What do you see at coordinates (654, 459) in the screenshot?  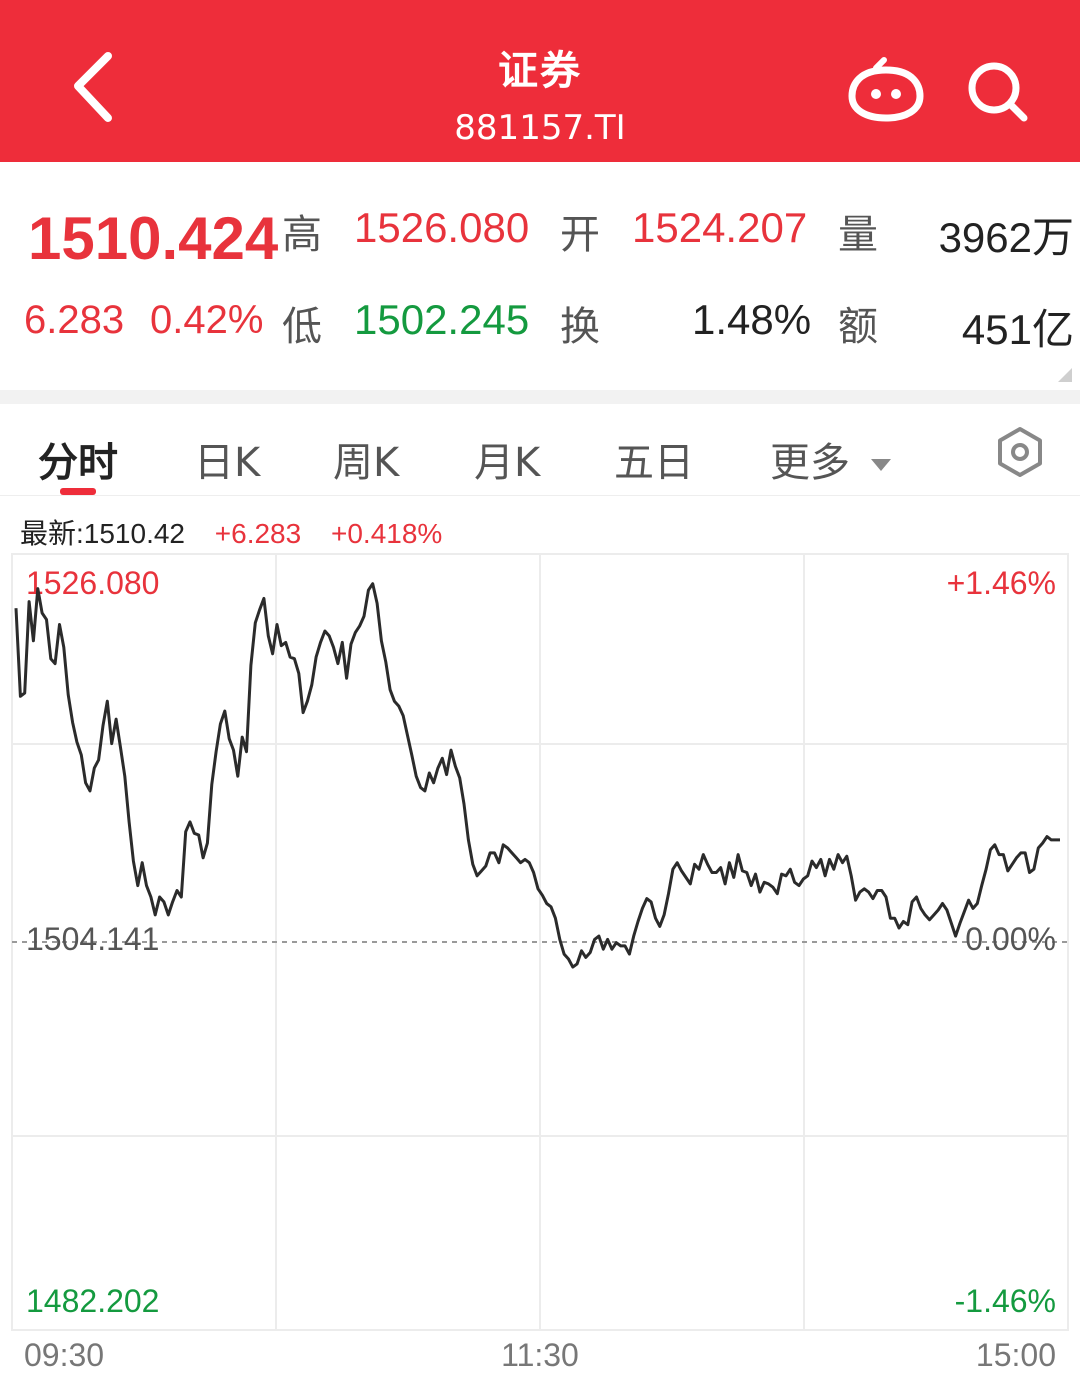 I see `tab-five-day: 五日` at bounding box center [654, 459].